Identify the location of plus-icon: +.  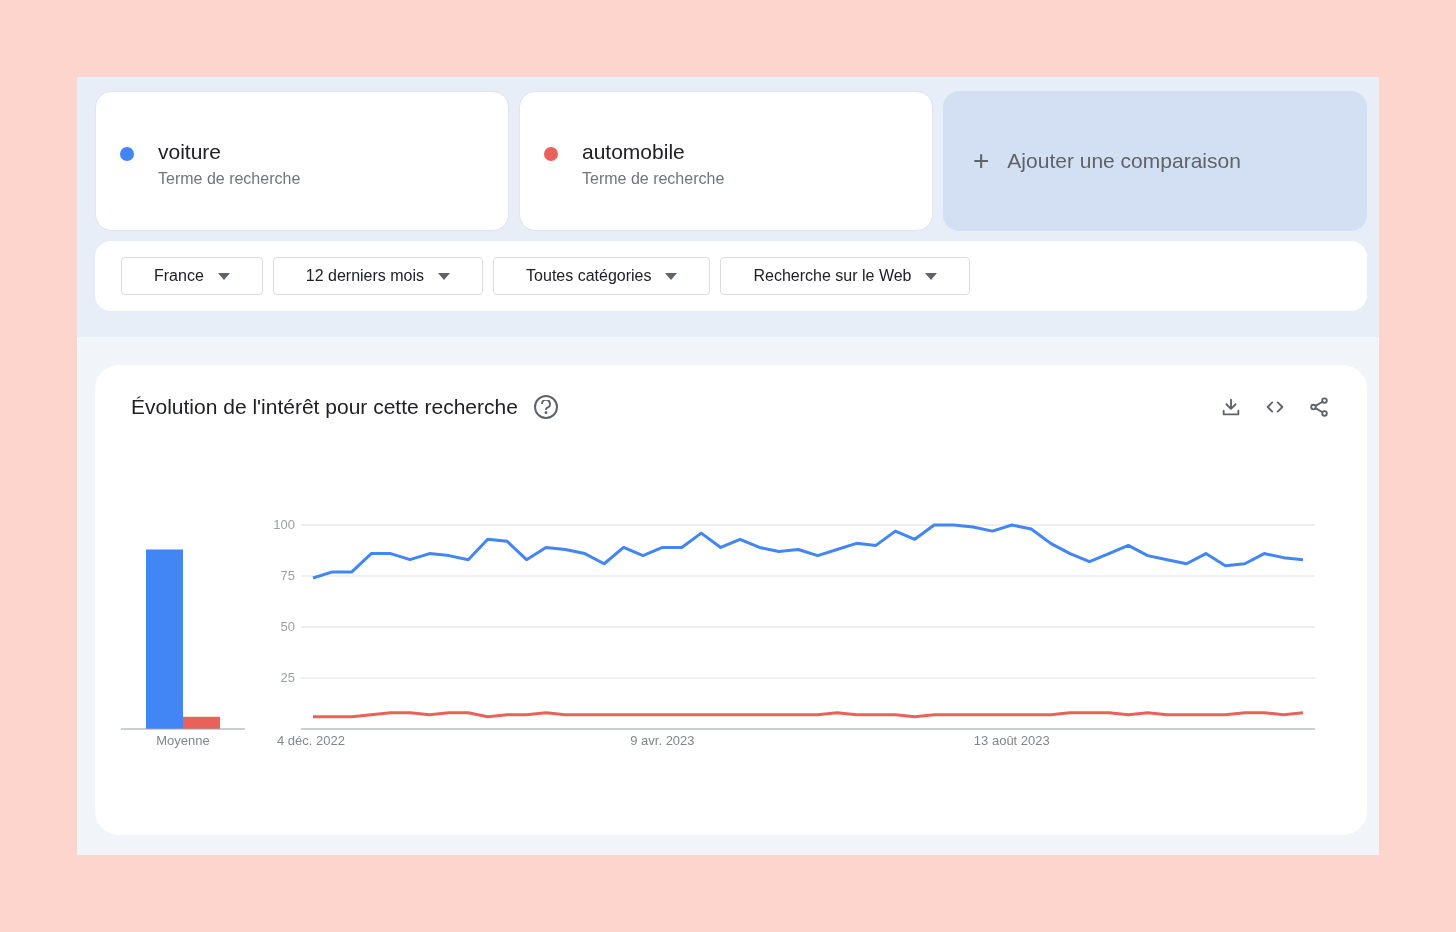
(981, 161).